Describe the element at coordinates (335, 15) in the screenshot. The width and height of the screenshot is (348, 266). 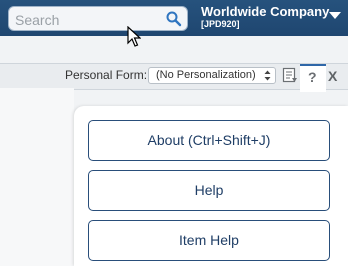
I see `caret-down-icon` at that location.